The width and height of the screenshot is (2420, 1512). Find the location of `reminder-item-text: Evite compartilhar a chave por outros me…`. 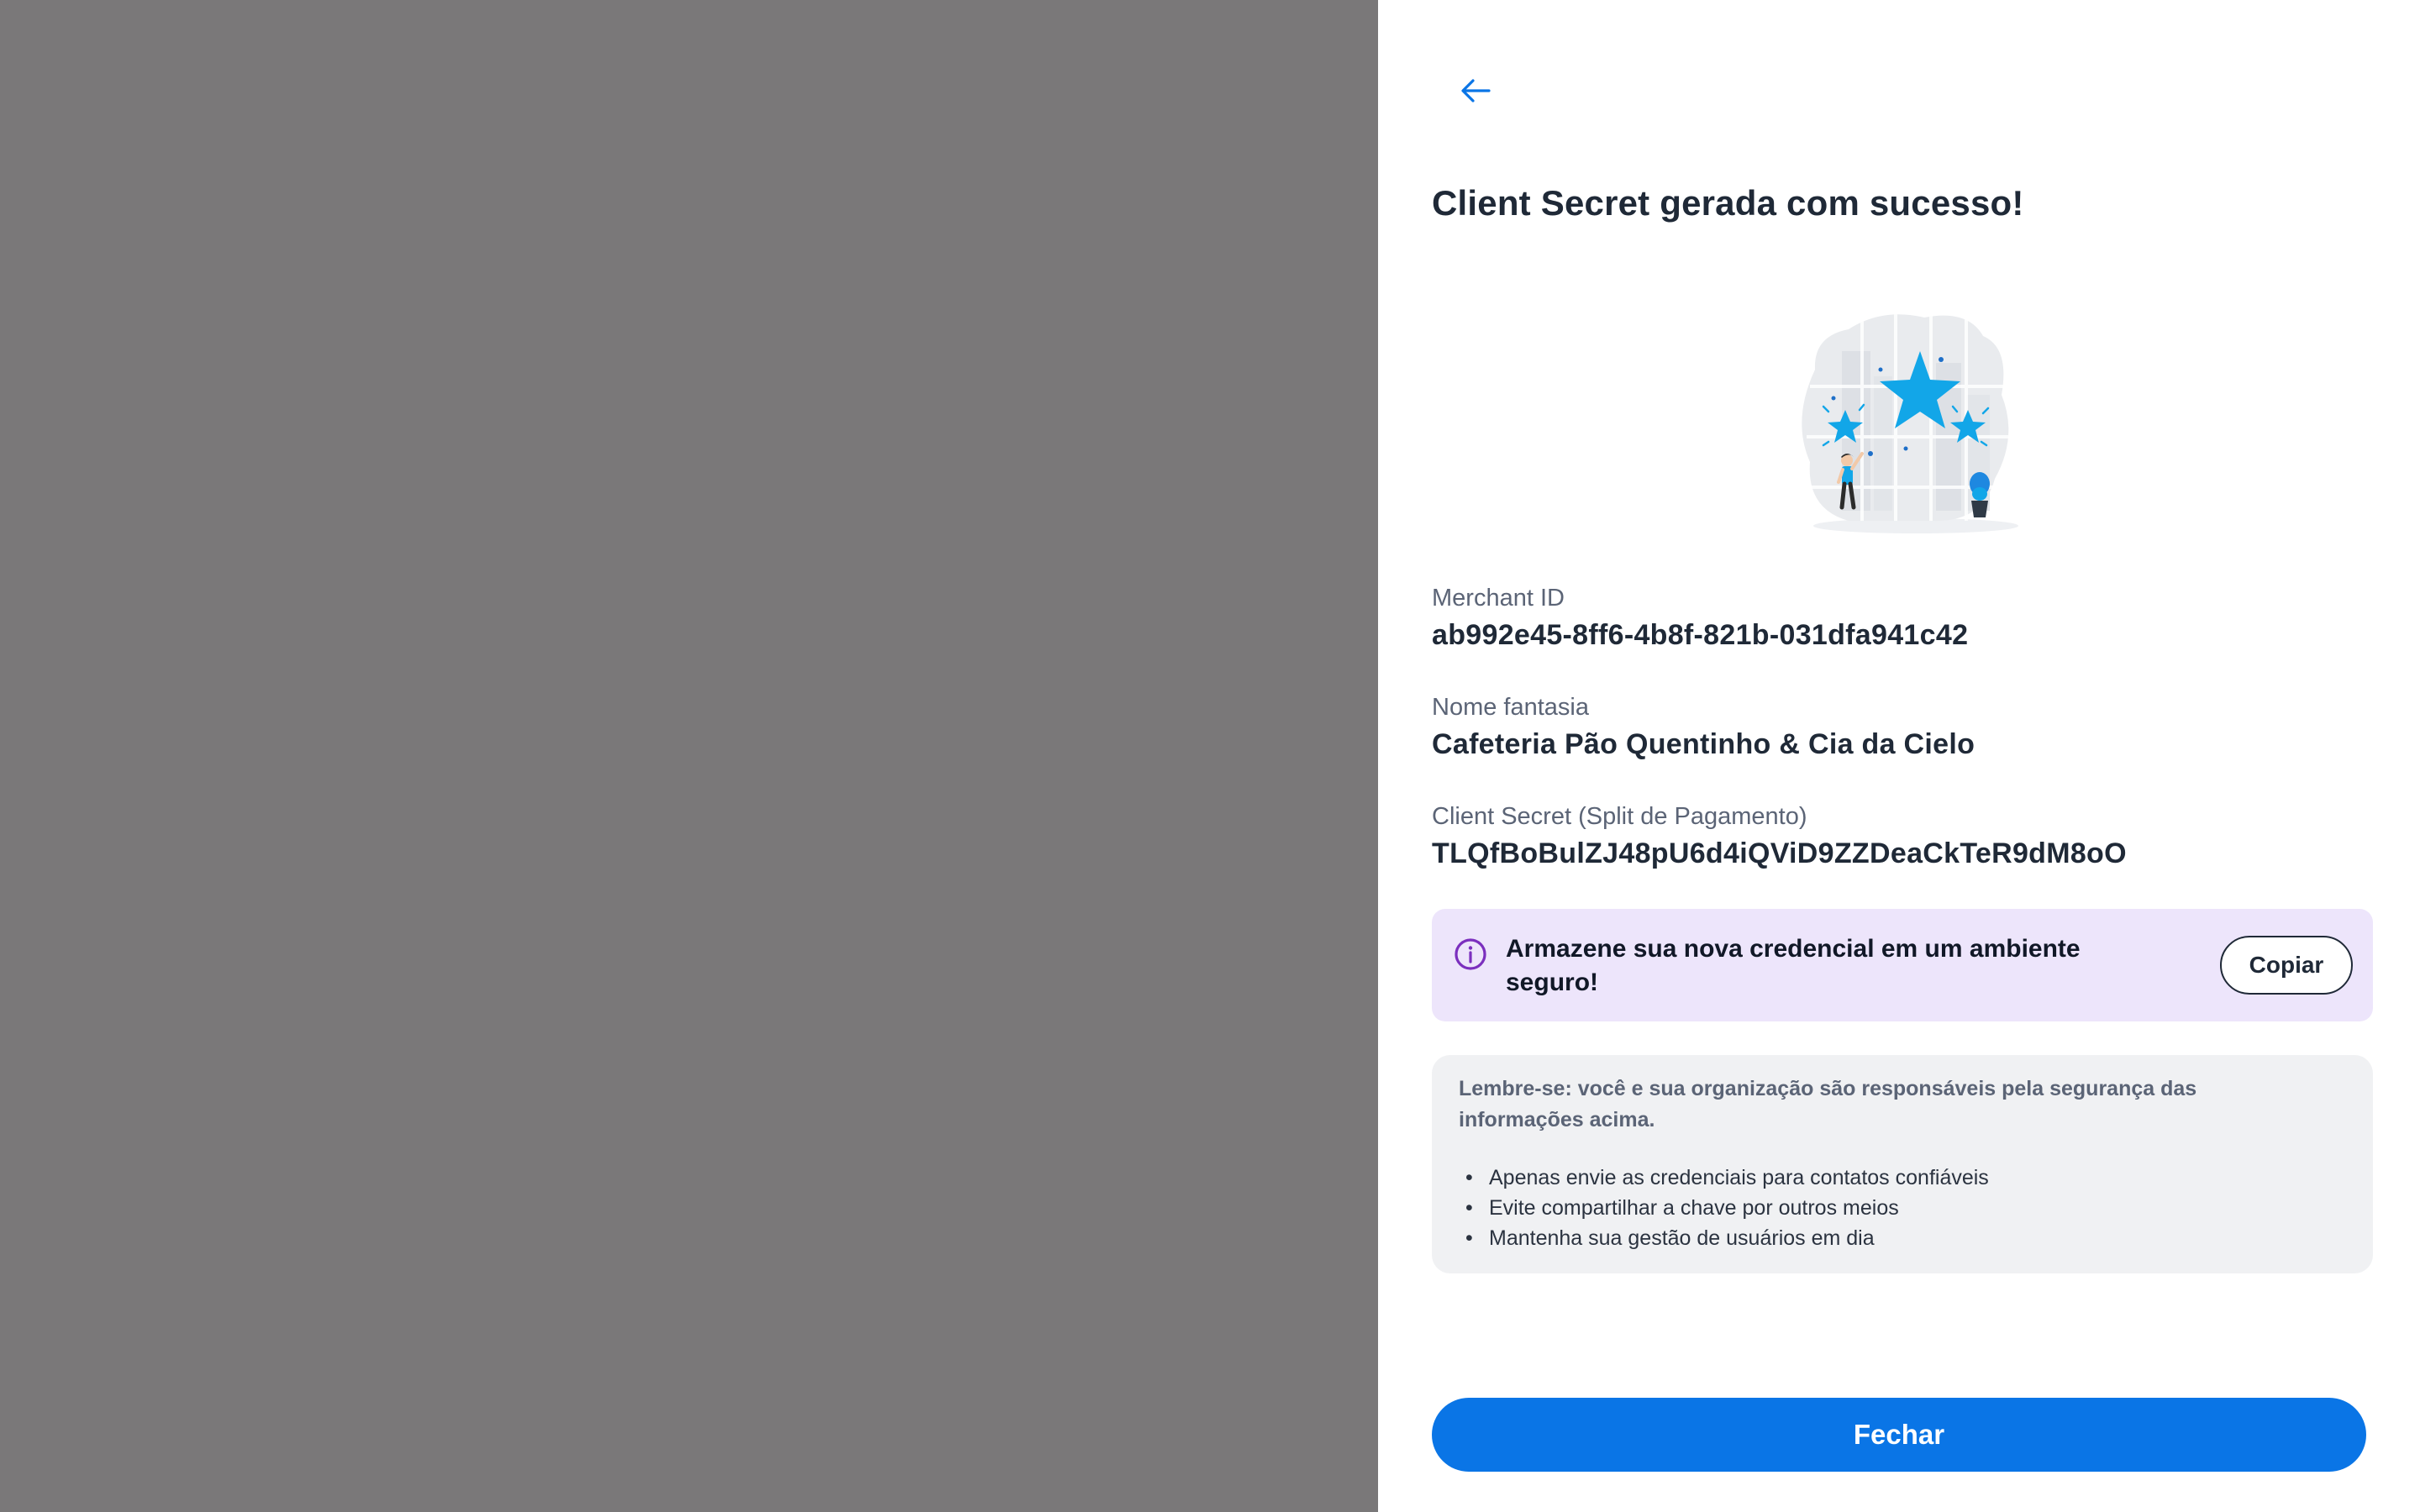

reminder-item-text: Evite compartilhar a chave por outros me… is located at coordinates (1694, 1208).